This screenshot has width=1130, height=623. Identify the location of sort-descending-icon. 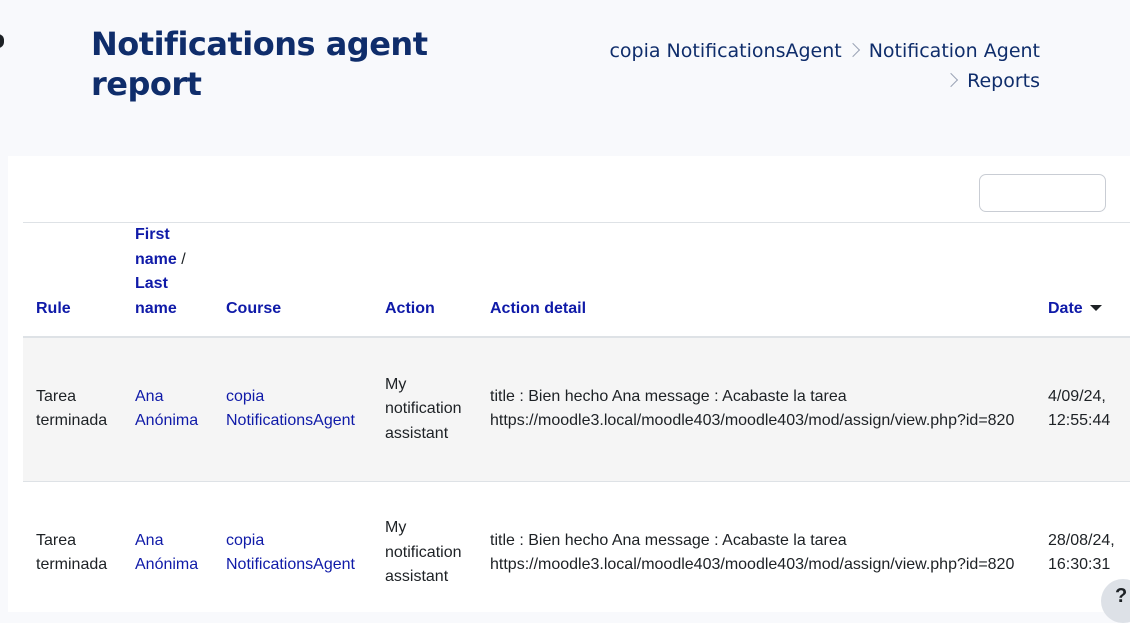
(1095, 308).